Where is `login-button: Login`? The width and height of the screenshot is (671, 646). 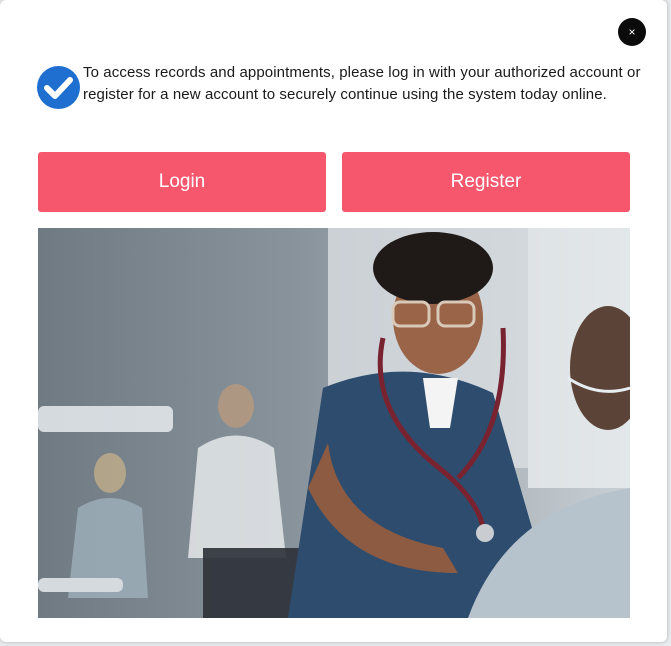 login-button: Login is located at coordinates (182, 182).